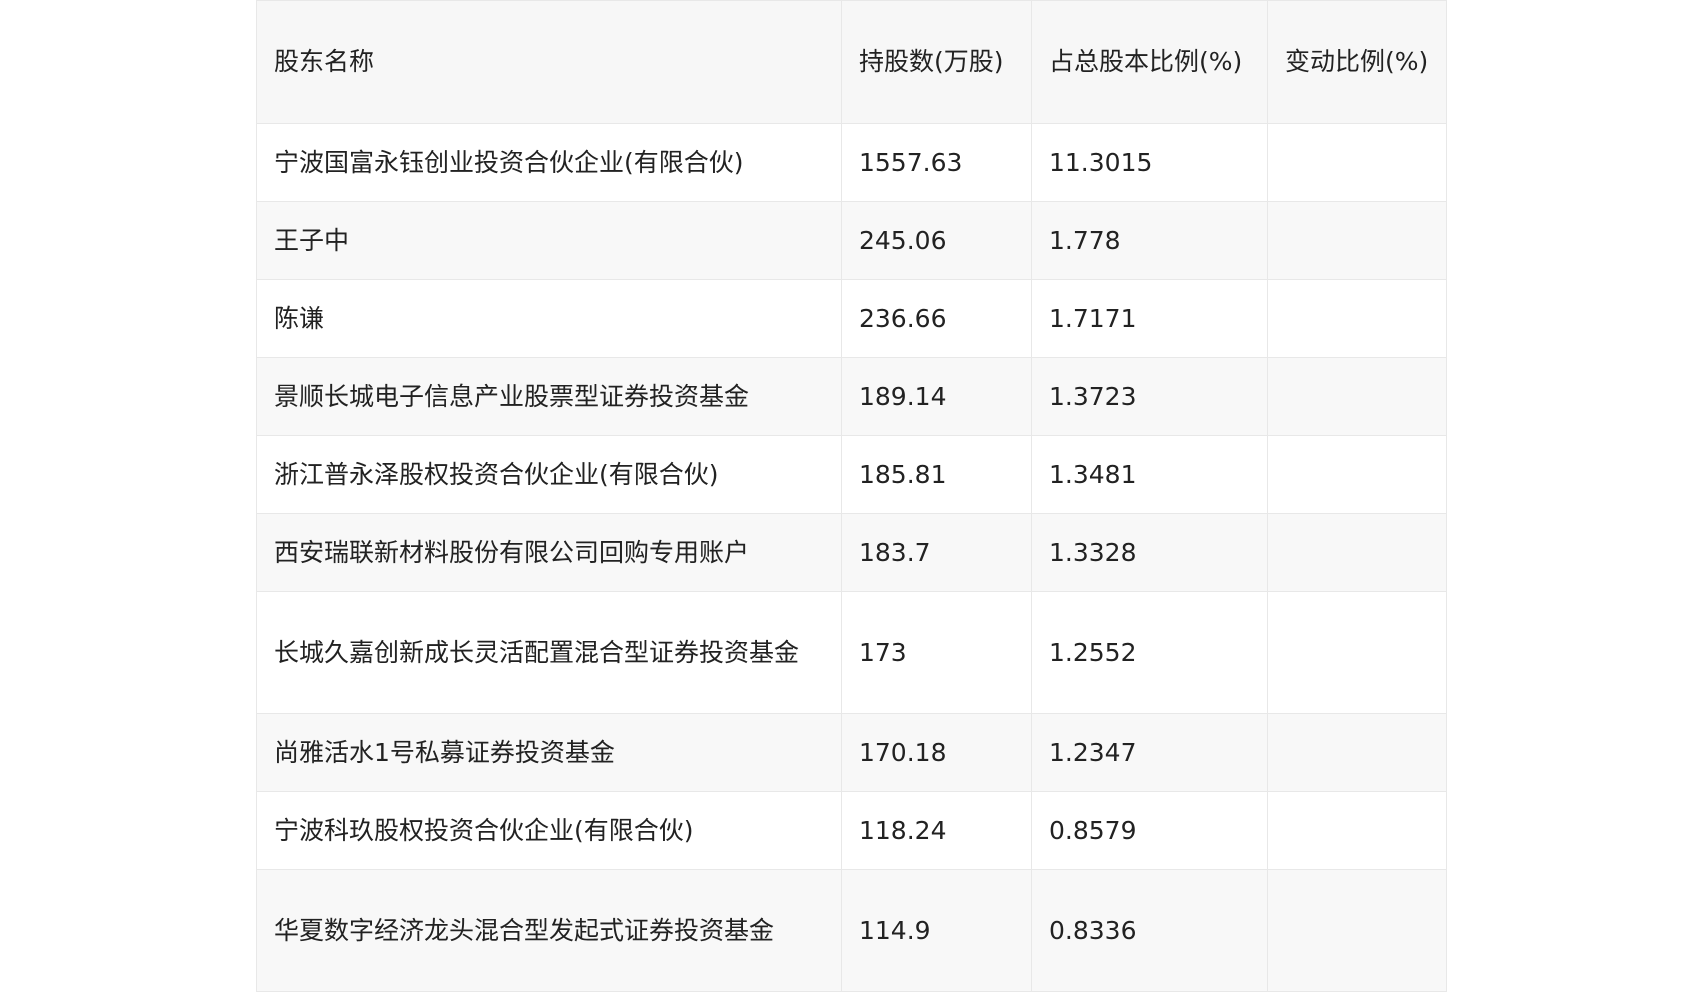  Describe the element at coordinates (549, 652) in the screenshot. I see `cell-shareholder-name: 长城久嘉创新成长灵活配置混合型证券投资基金` at that location.